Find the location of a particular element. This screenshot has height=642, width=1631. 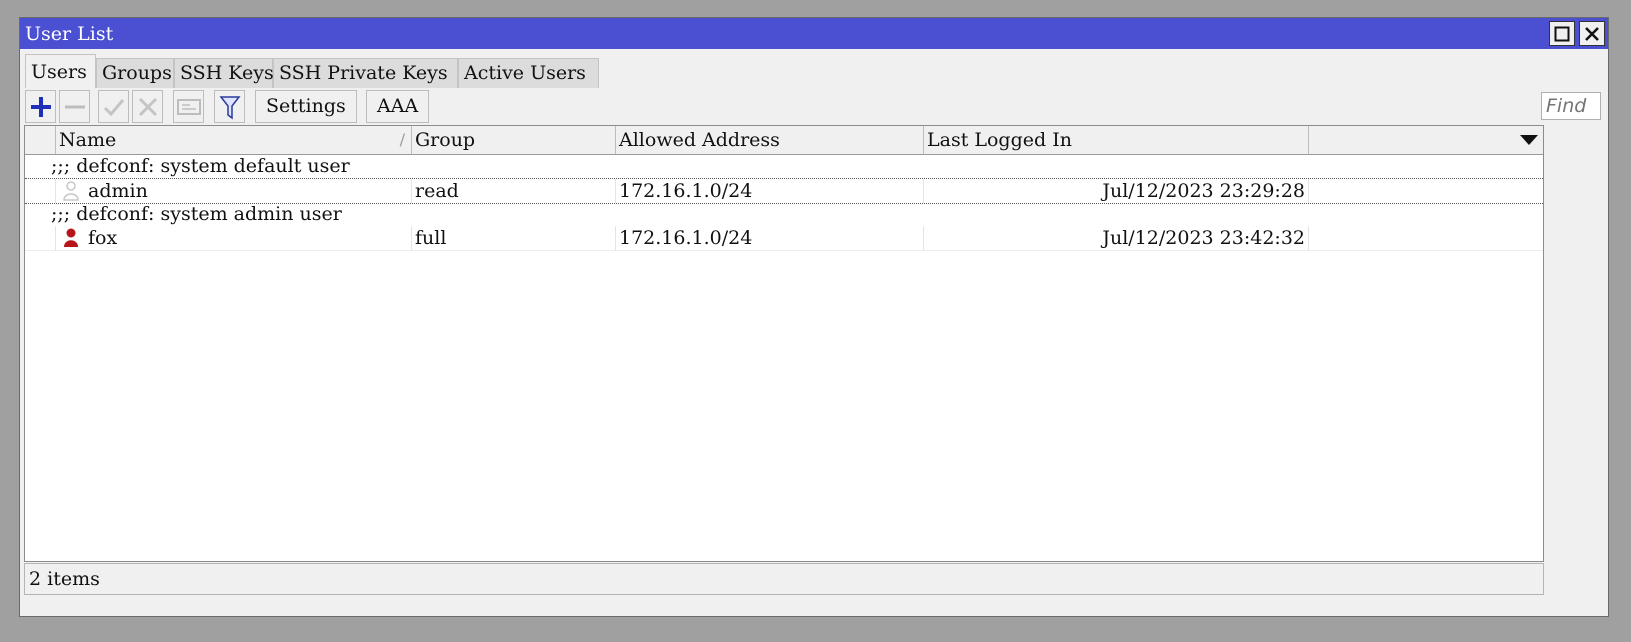

title-bar: User List is located at coordinates (814, 33).